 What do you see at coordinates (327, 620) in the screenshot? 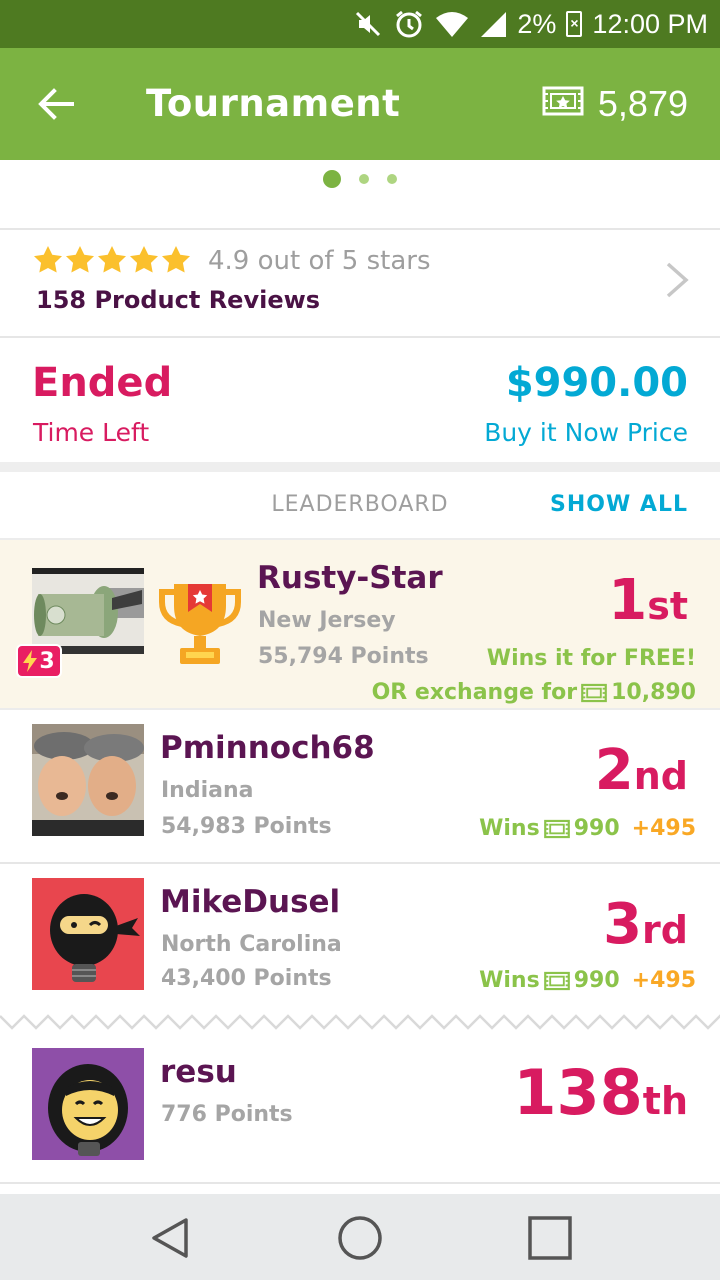
I see `player-location: New Jersey` at bounding box center [327, 620].